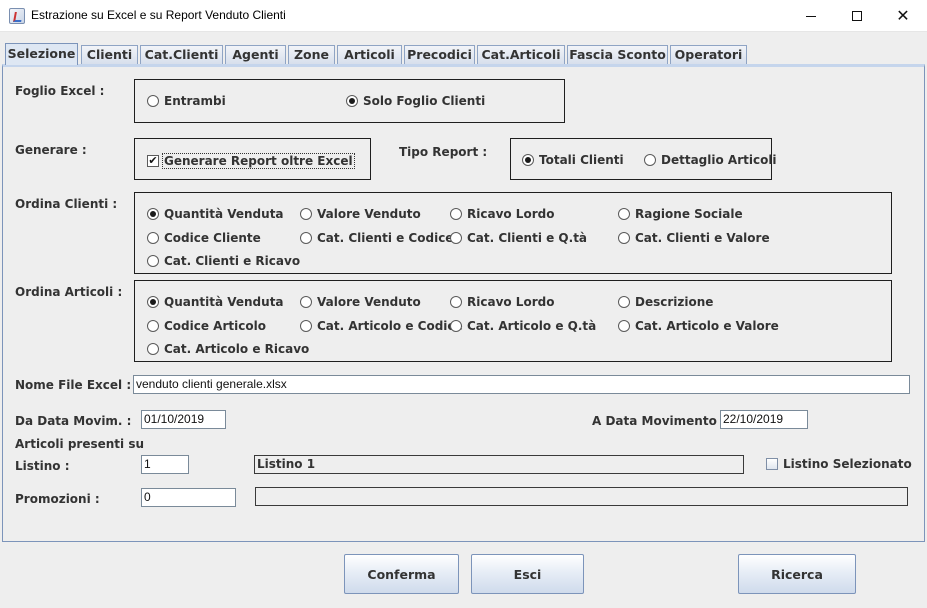  I want to click on tab-fascia-sconto: Fascia Sconto, so click(617, 54).